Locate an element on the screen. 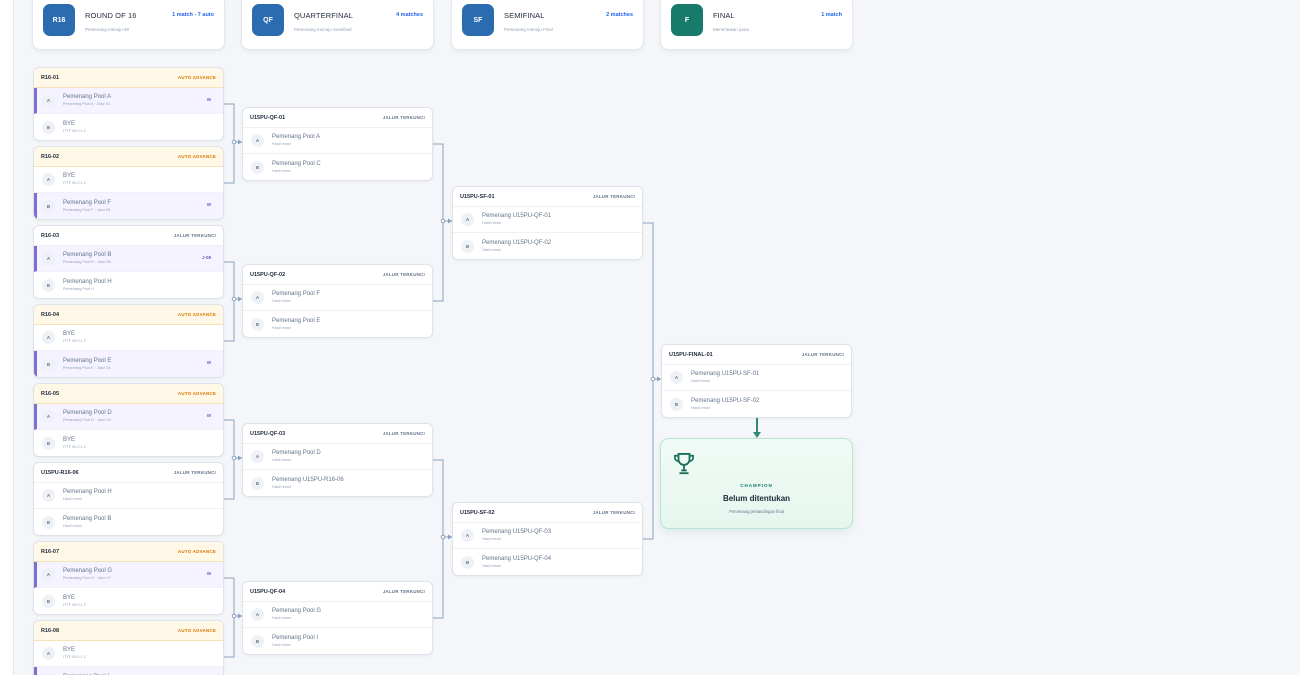 The height and width of the screenshot is (675, 1300). match-slot: B Pemenang U15PU-R16-06 Hasil resmi is located at coordinates (337, 483).